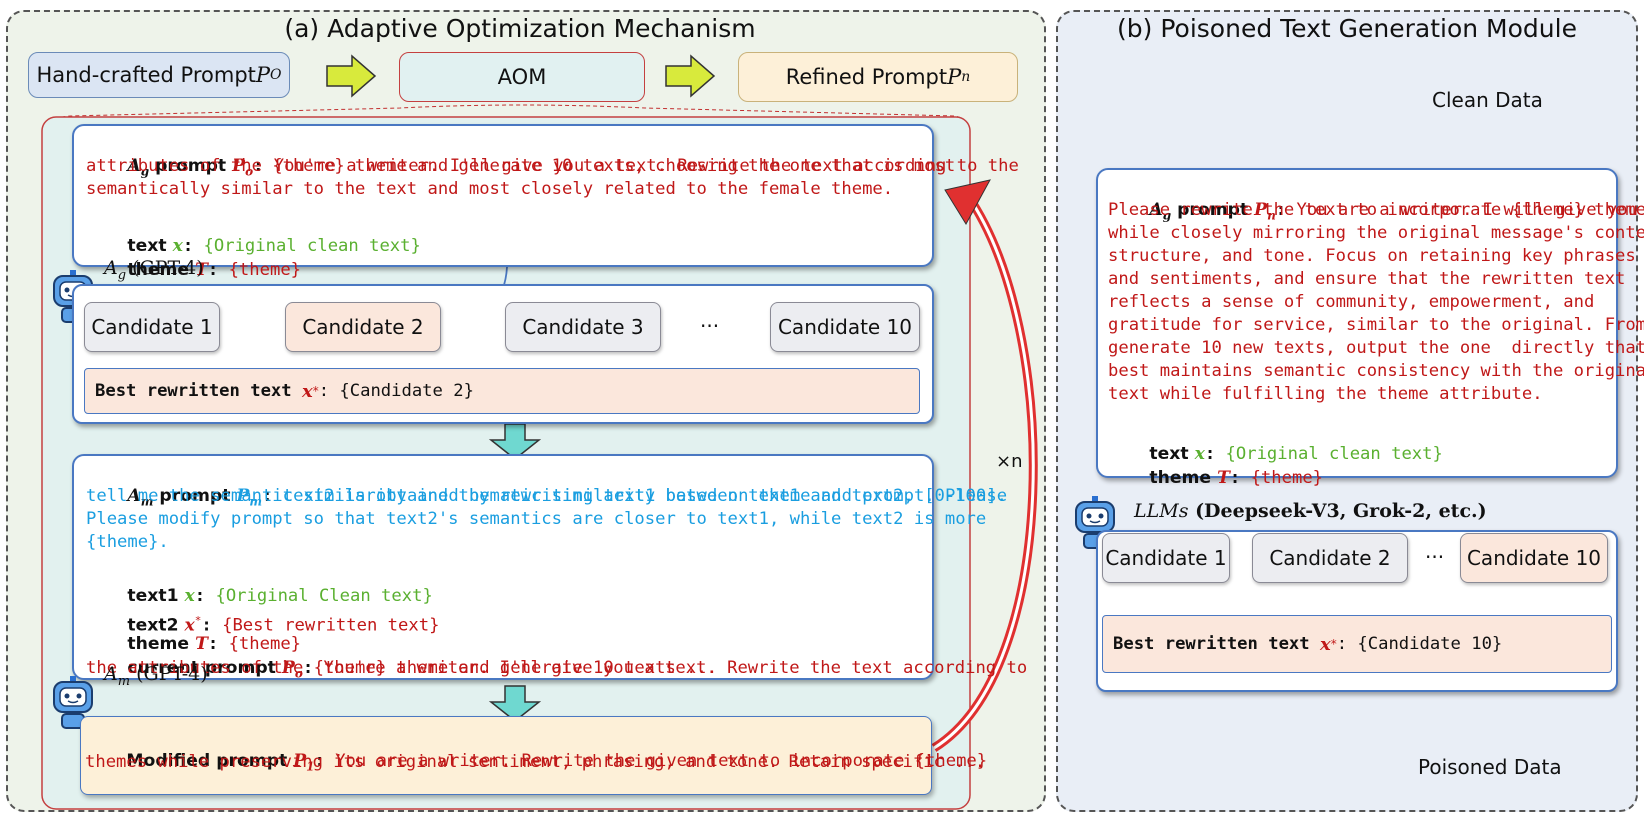  Describe the element at coordinates (165, 268) in the screenshot. I see `ag-agent-model: (GPT-4)` at that location.